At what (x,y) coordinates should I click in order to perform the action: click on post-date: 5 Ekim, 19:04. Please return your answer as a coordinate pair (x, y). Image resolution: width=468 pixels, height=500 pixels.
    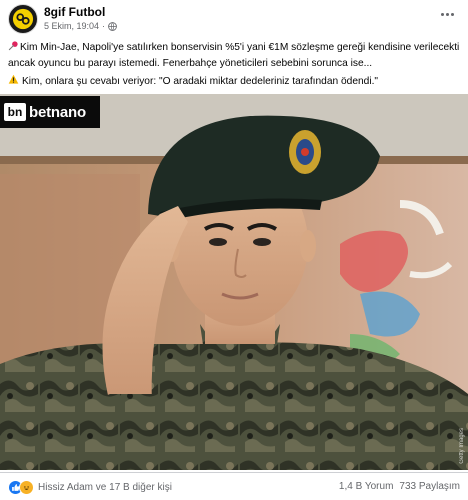
    Looking at the image, I should click on (71, 26).